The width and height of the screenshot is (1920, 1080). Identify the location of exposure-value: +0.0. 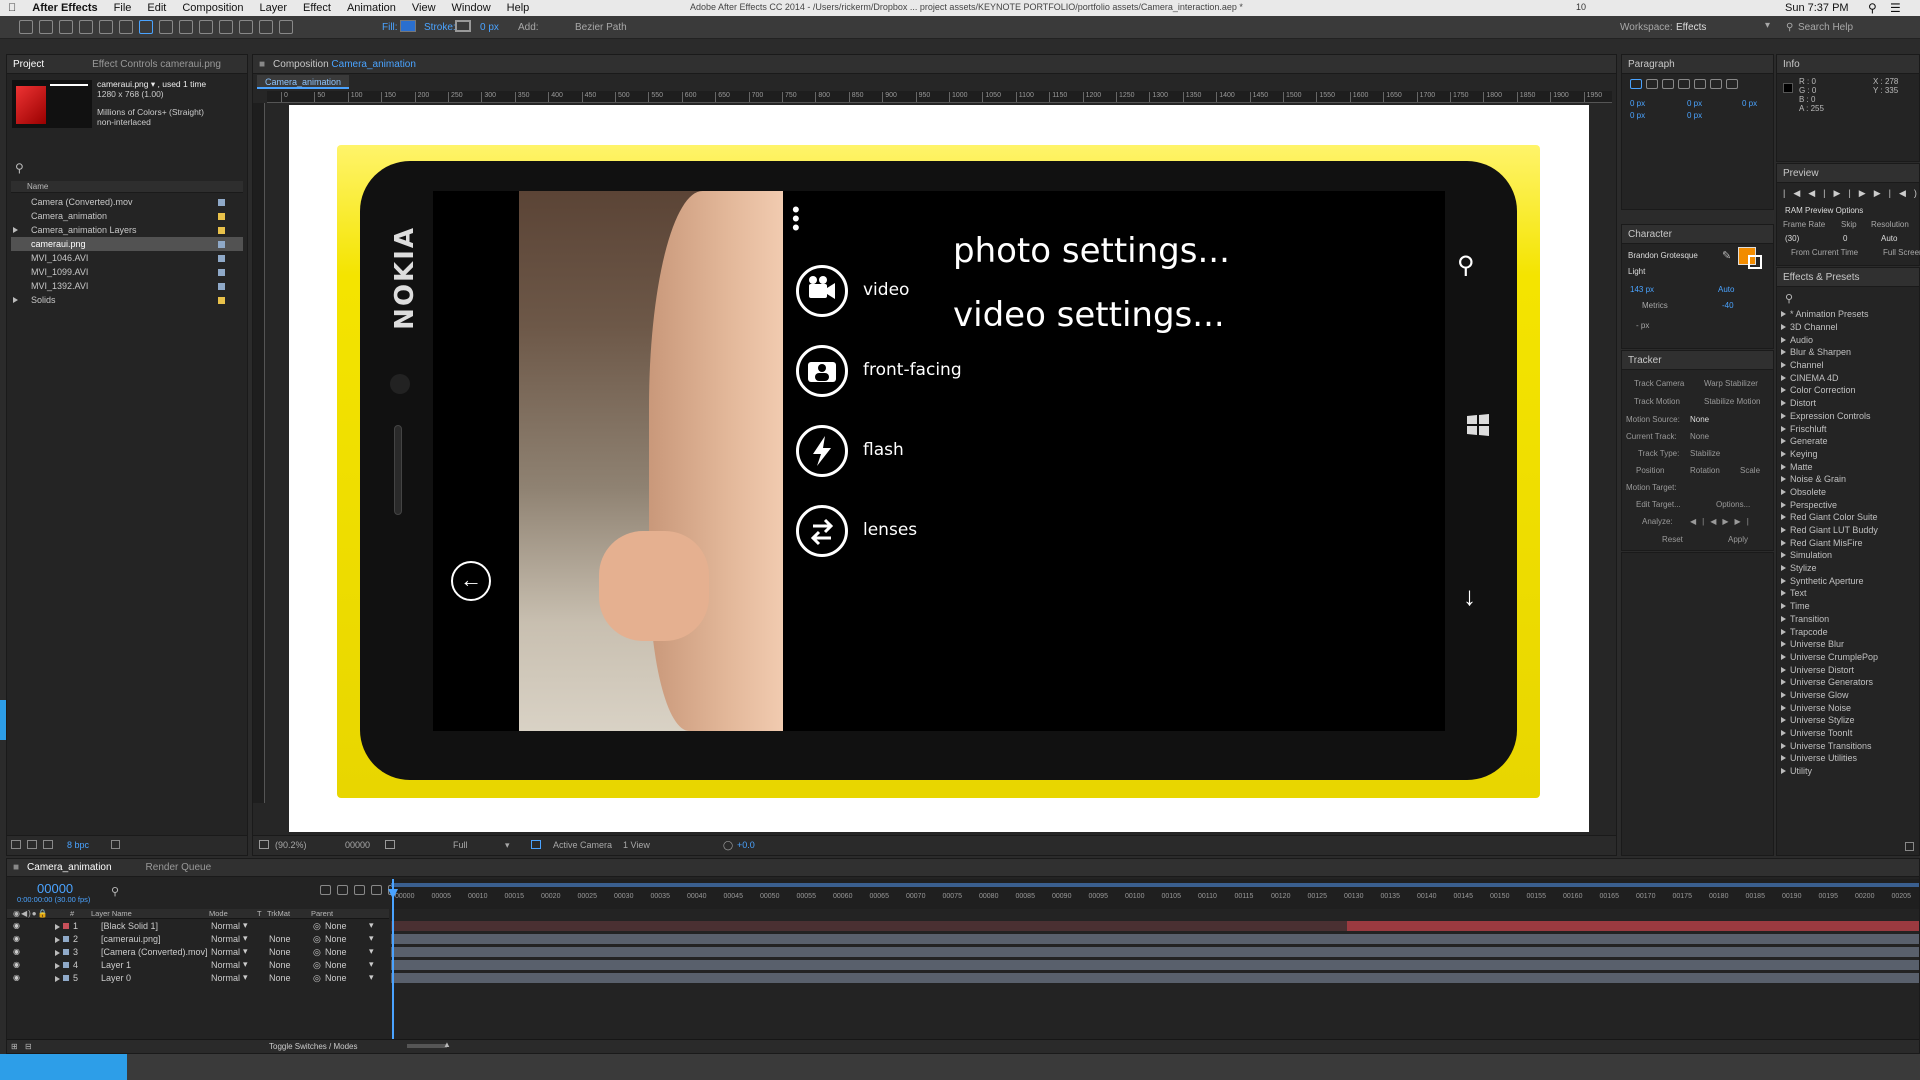
(746, 845).